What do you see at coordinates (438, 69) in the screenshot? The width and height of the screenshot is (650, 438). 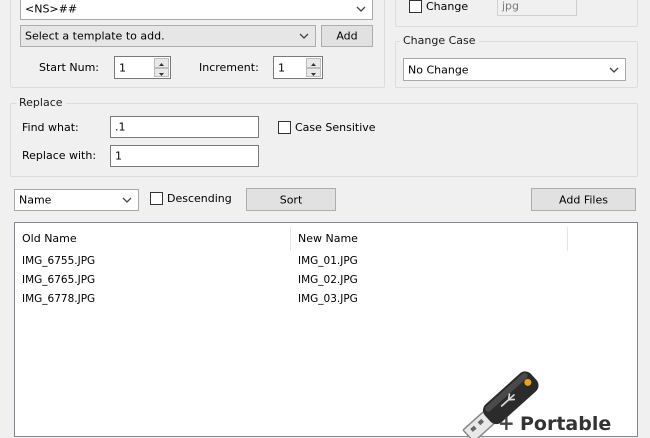 I see `change-case-value: No Change` at bounding box center [438, 69].